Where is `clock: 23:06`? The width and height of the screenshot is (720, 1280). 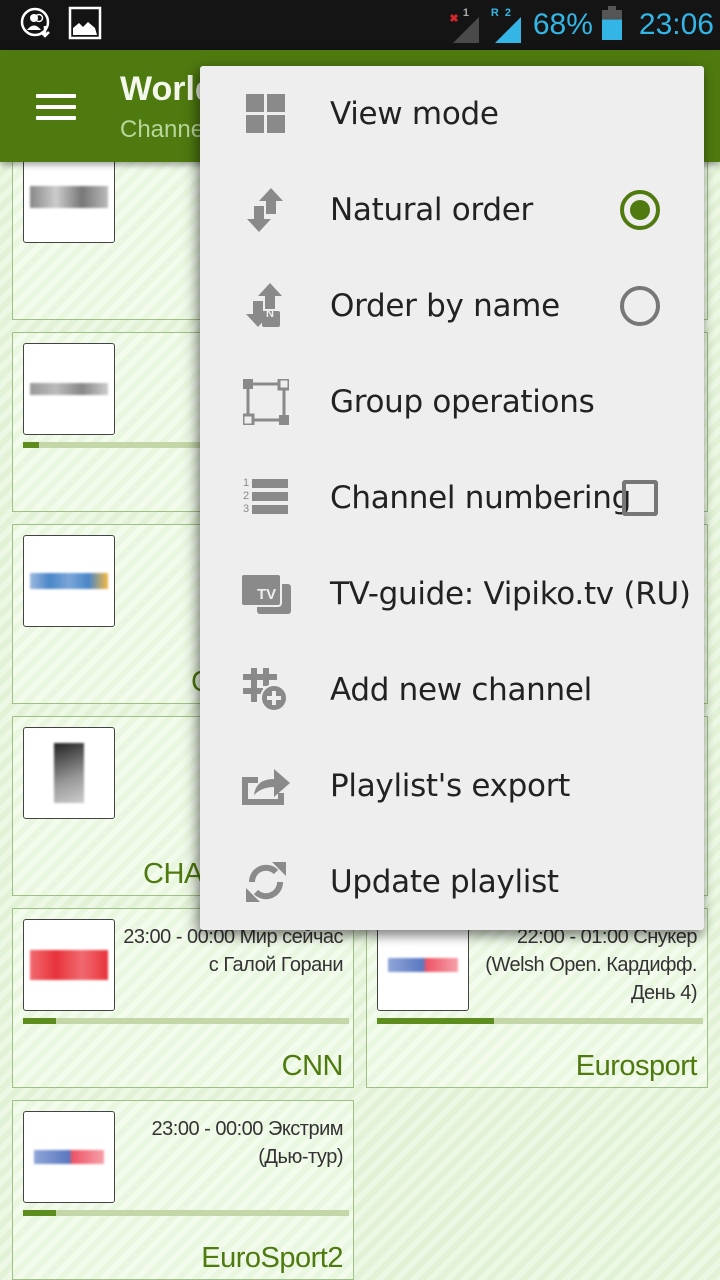 clock: 23:06 is located at coordinates (676, 24).